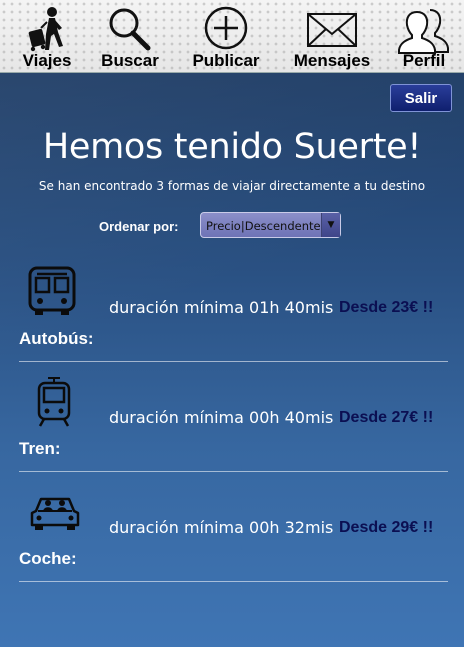 The height and width of the screenshot is (647, 464). What do you see at coordinates (139, 226) in the screenshot?
I see `sort-label: Ordenar por:` at bounding box center [139, 226].